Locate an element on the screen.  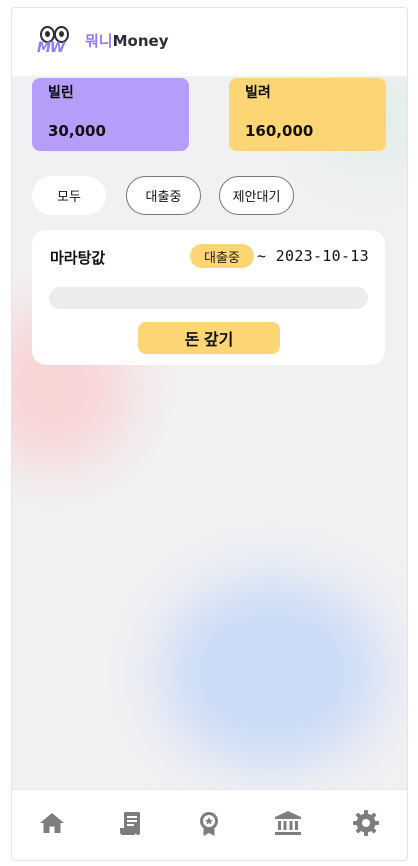
lend-summary-card: 빌린 30,000 is located at coordinates (110, 114).